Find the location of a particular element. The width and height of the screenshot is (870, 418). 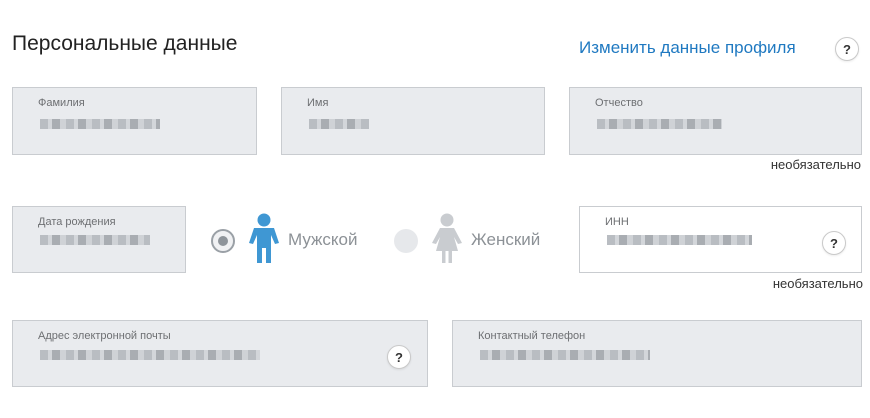

gender-female-label: Женский is located at coordinates (505, 240).